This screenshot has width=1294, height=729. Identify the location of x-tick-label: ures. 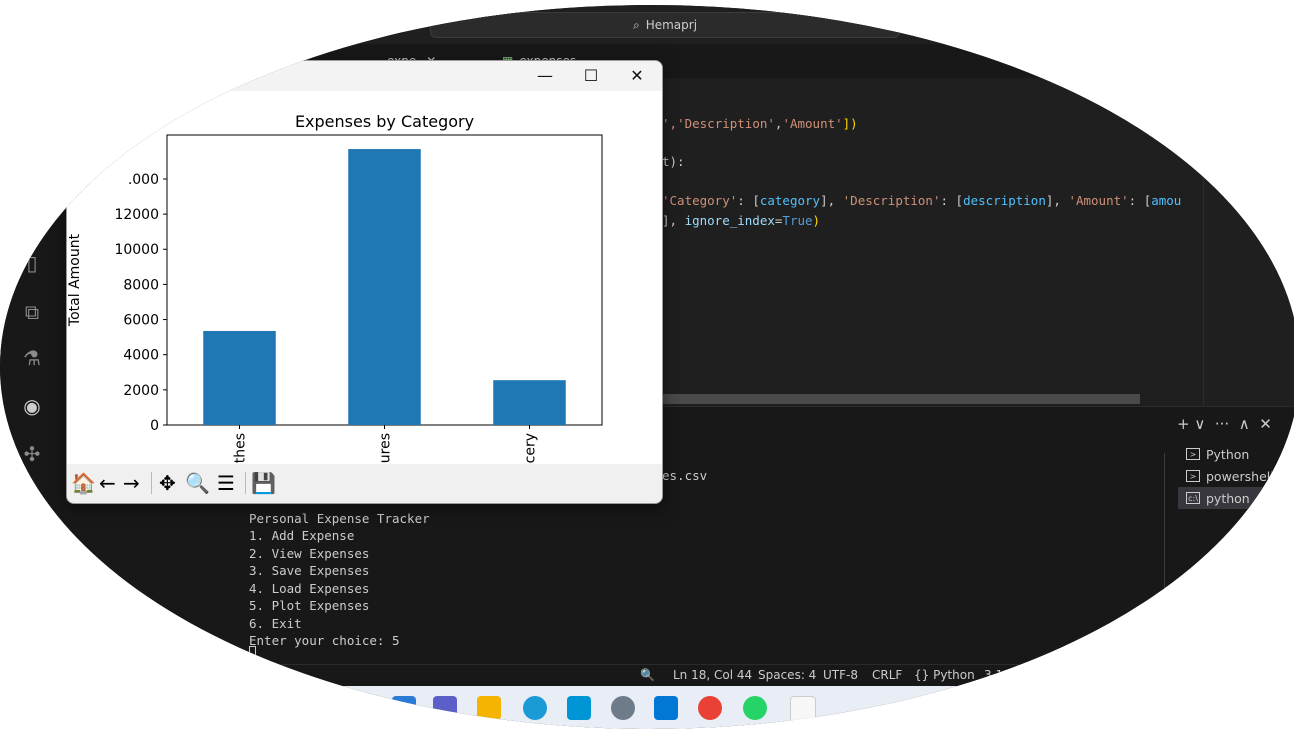
(386, 448).